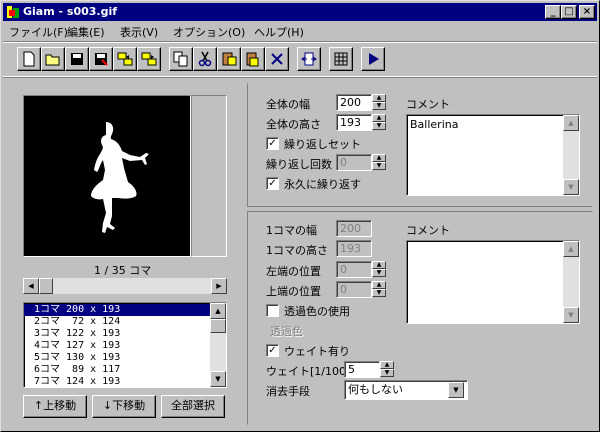 Image resolution: width=600 pixels, height=432 pixels. What do you see at coordinates (456, 390) in the screenshot?
I see `dropdown-arrow-icon: ▼` at bounding box center [456, 390].